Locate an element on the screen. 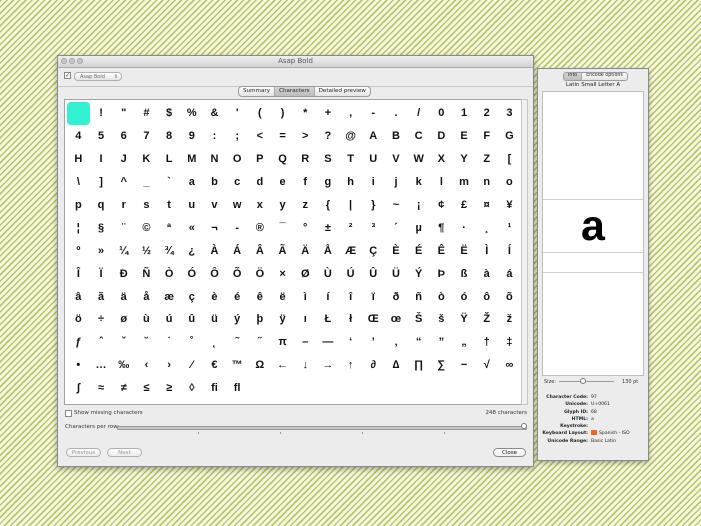  character-cell: [ is located at coordinates (509, 159).